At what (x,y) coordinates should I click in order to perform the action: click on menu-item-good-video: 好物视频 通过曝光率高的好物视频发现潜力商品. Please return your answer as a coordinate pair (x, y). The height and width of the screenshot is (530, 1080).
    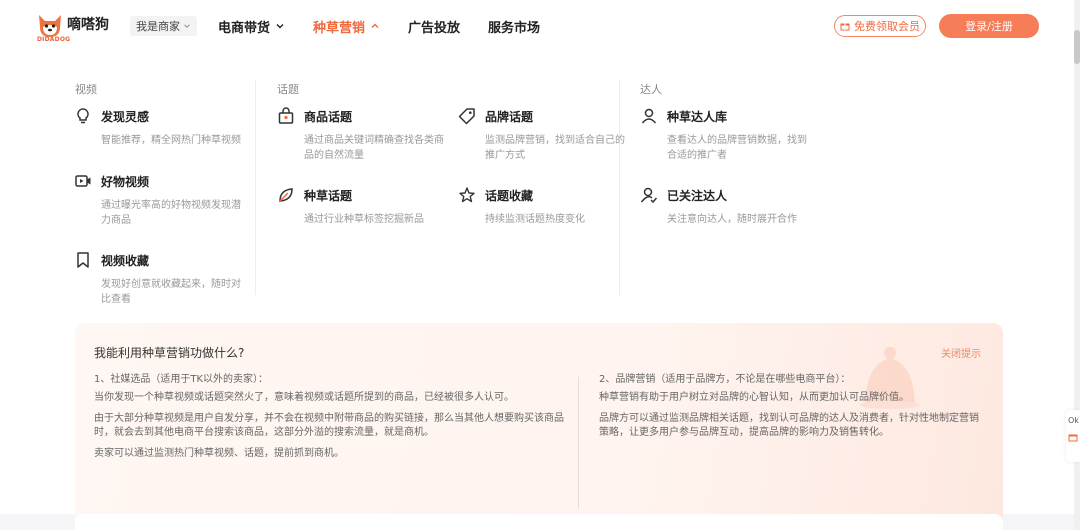
    Looking at the image, I should click on (159, 200).